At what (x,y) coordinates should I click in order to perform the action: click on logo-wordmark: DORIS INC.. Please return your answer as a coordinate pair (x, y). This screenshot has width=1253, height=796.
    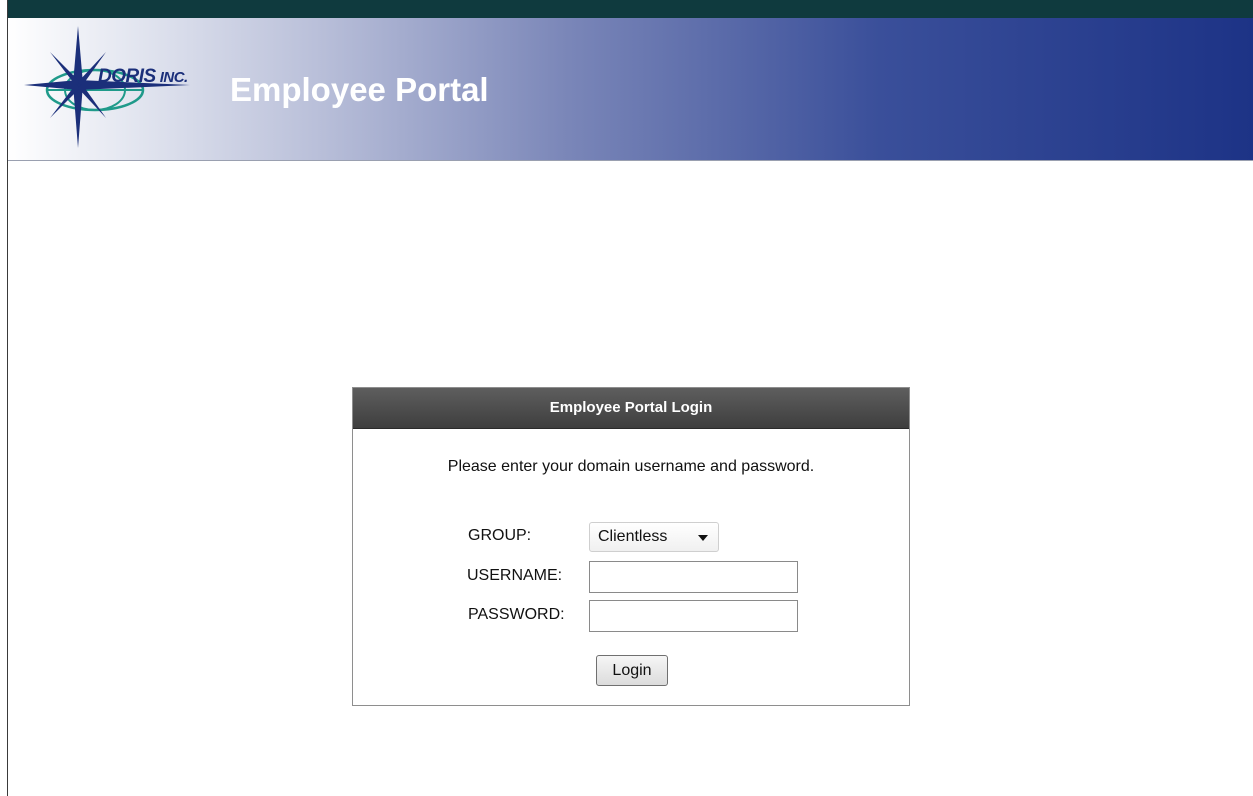
    Looking at the image, I should click on (143, 77).